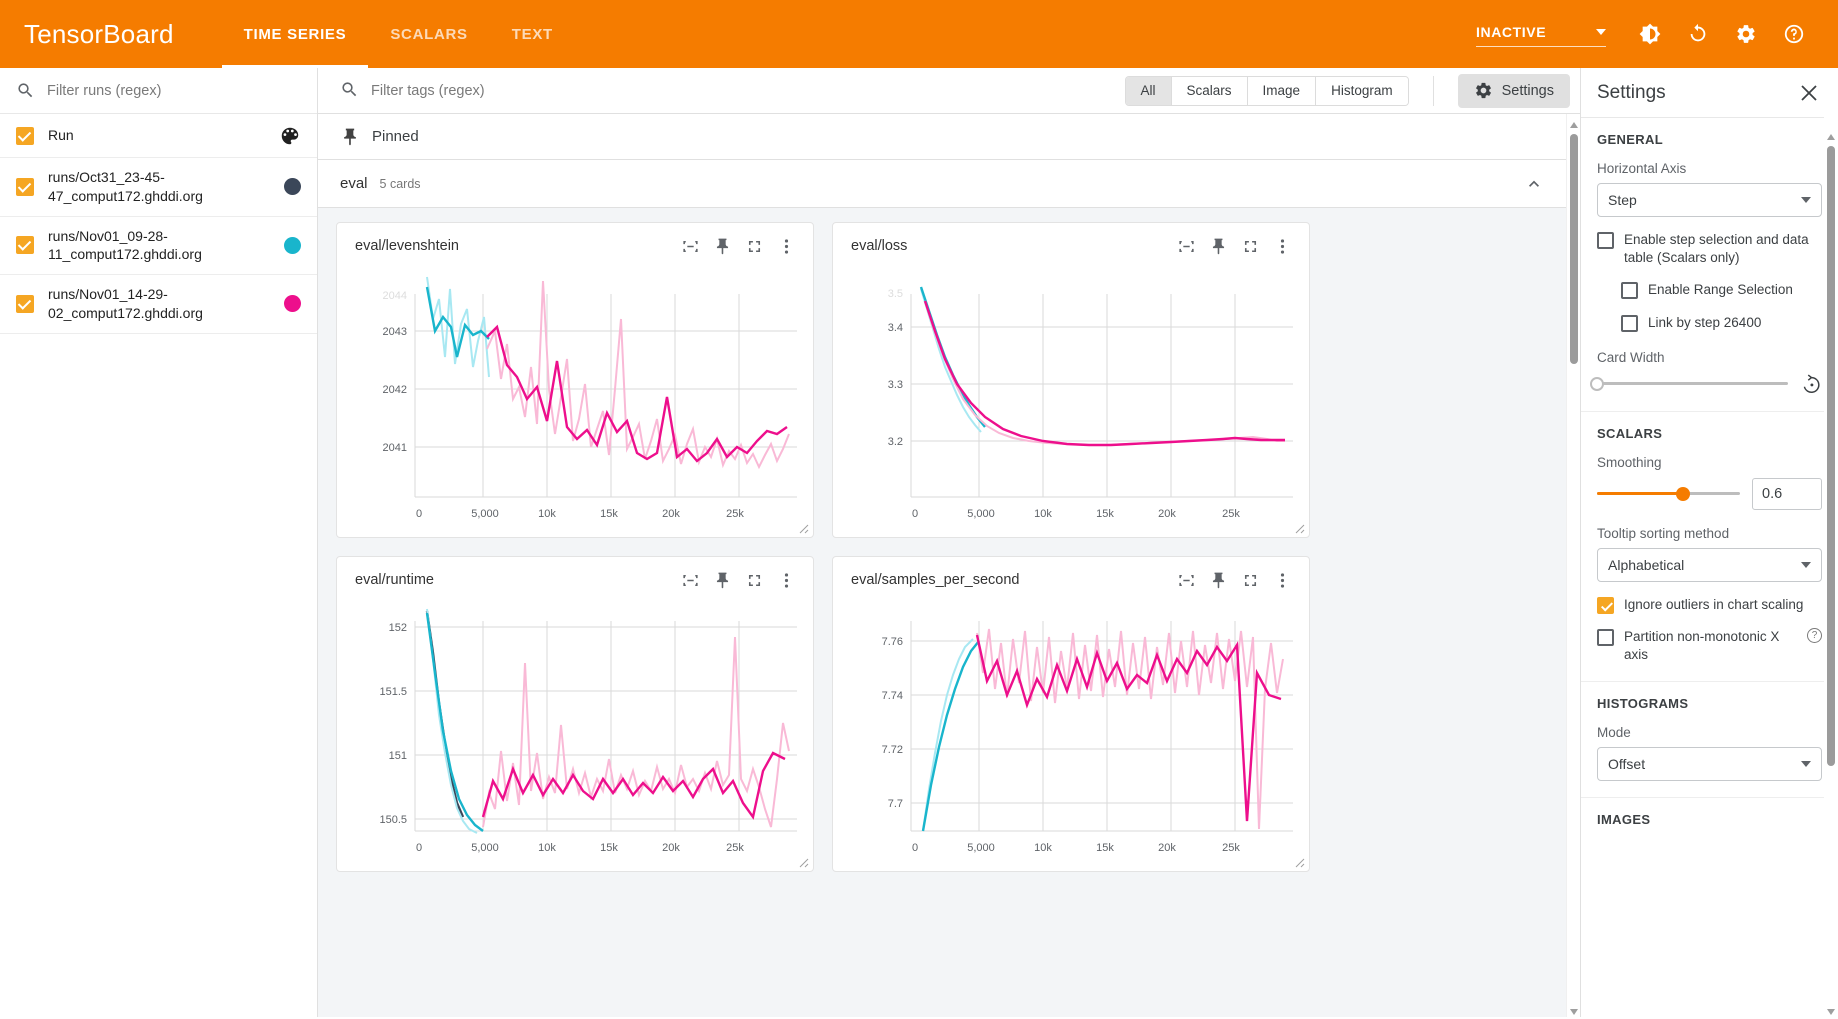 The width and height of the screenshot is (1838, 1019). I want to click on smoothing-label: Smoothing, so click(1629, 462).